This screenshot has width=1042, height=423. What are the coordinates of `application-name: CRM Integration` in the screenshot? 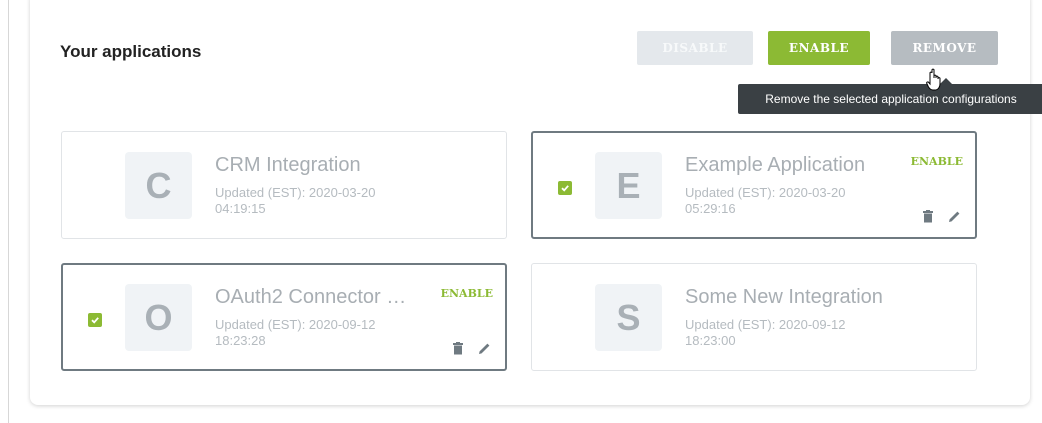 It's located at (288, 165).